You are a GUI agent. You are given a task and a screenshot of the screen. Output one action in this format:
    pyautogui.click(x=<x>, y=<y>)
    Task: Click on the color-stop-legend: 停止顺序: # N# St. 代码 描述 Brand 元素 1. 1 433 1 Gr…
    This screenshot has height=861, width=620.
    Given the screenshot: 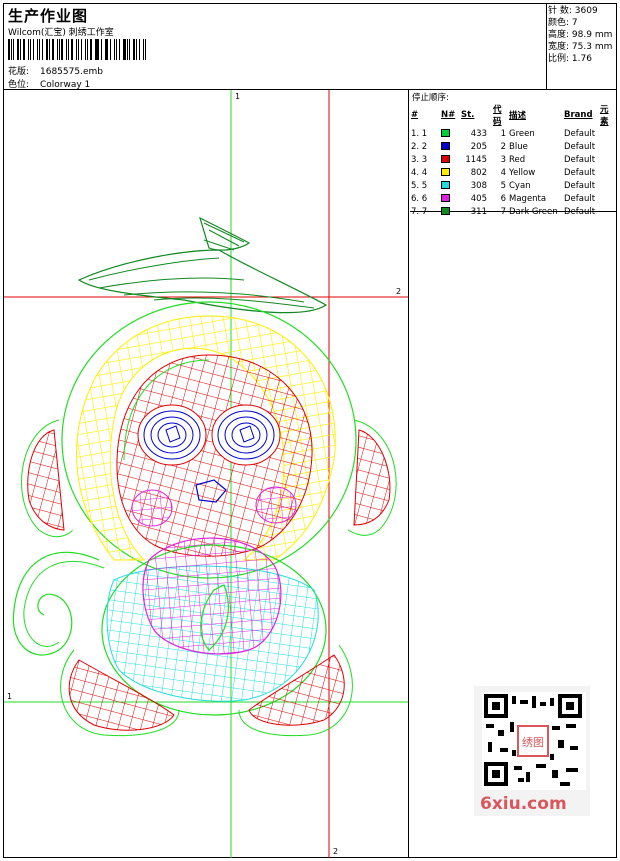 What is the action you would take?
    pyautogui.click(x=513, y=153)
    